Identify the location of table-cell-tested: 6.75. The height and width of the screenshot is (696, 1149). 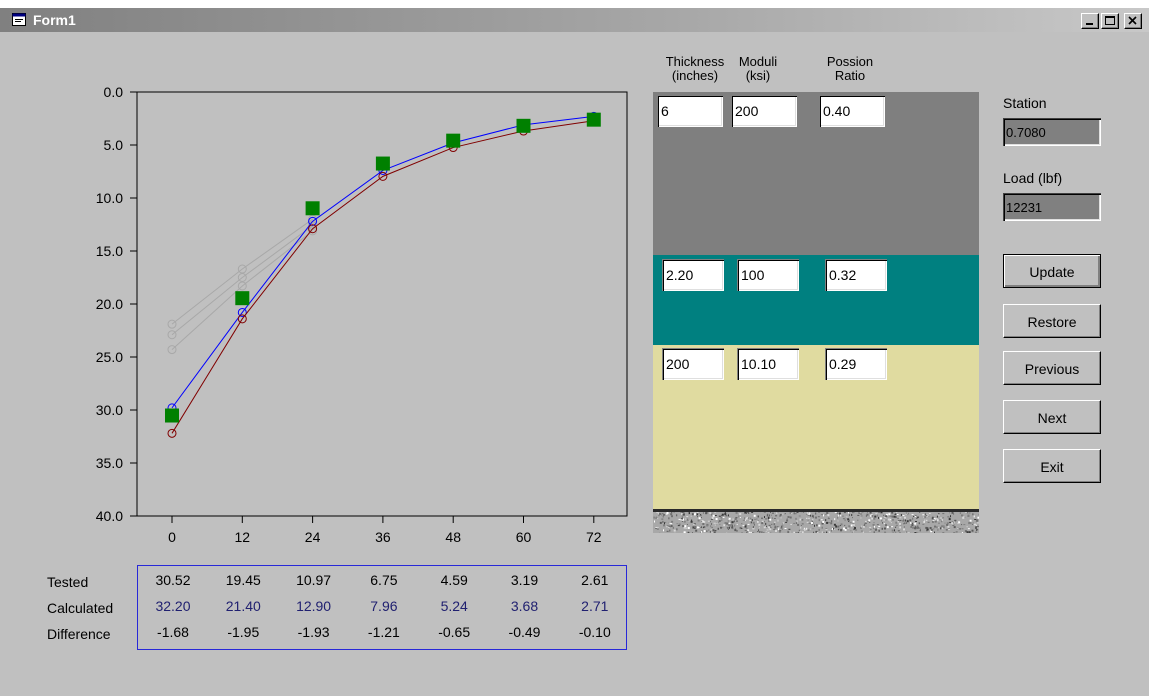
(384, 580).